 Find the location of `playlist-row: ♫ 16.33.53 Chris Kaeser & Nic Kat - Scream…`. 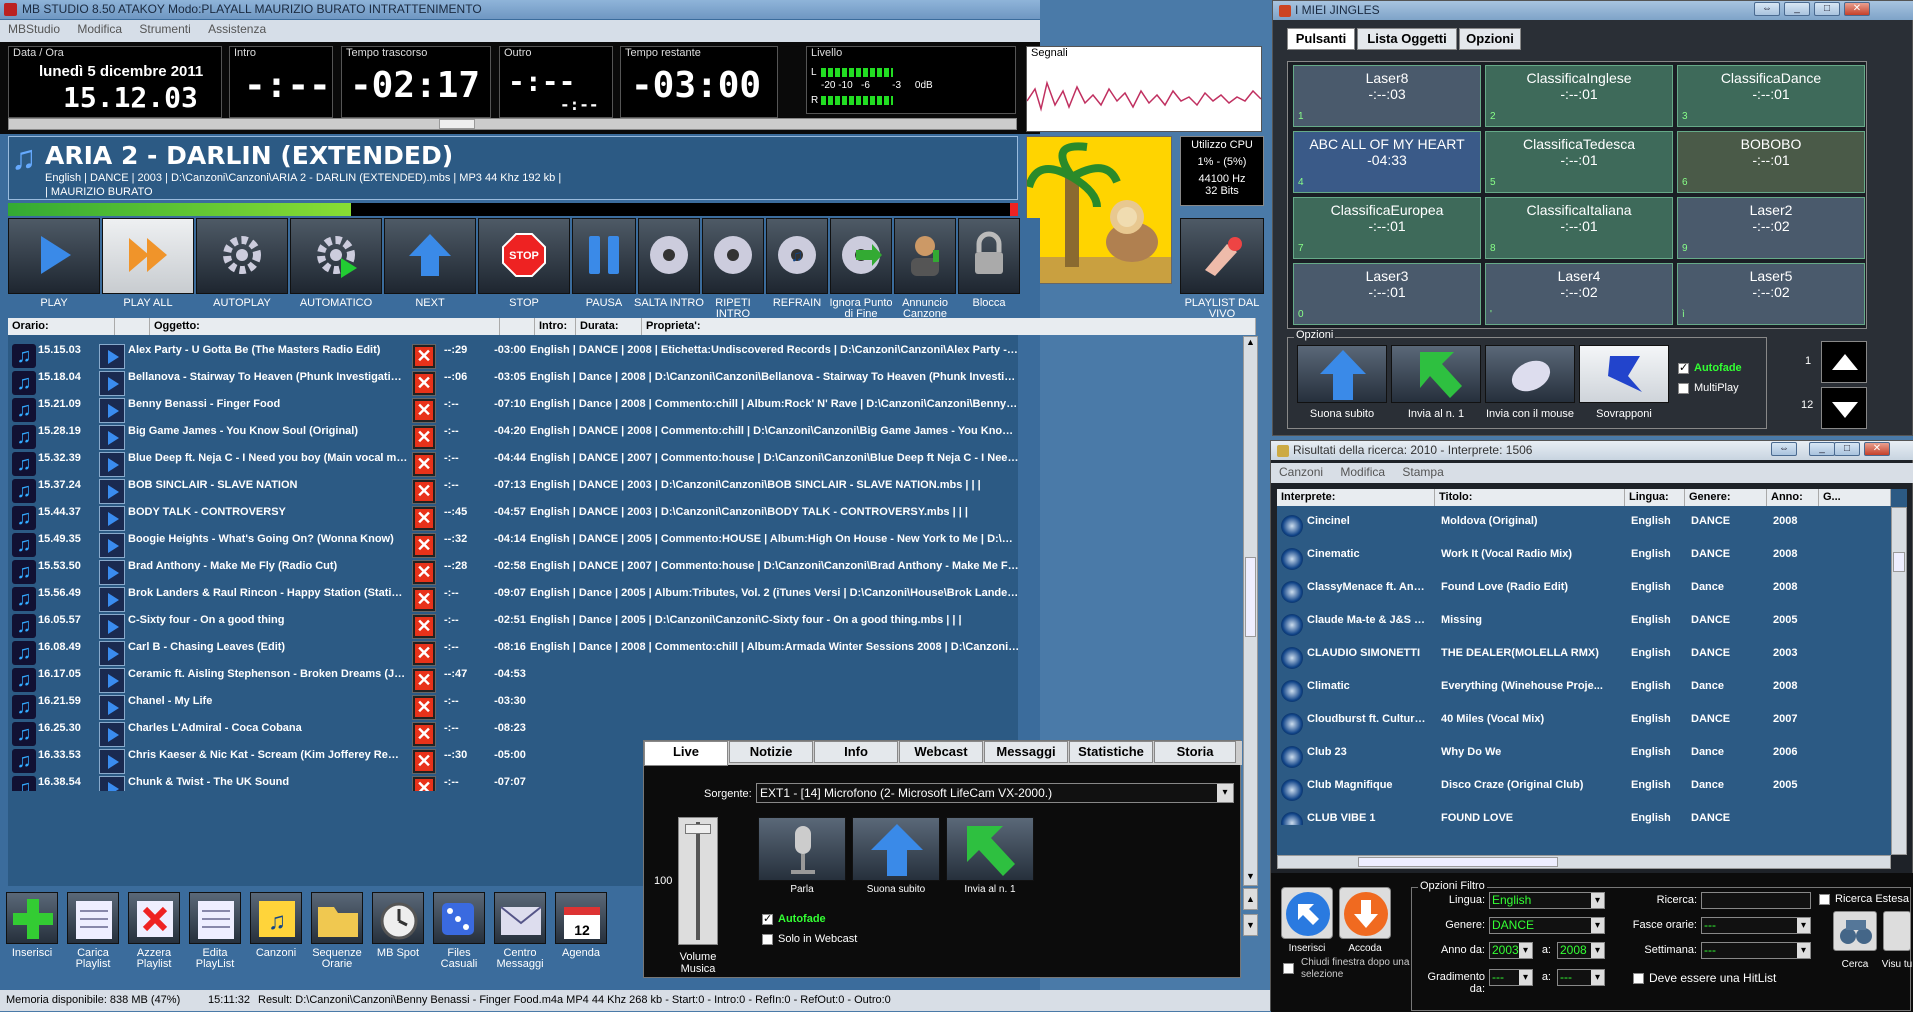

playlist-row: ♫ 16.33.53 Chris Kaeser & Nic Kat - Scream… is located at coordinates (325, 758).